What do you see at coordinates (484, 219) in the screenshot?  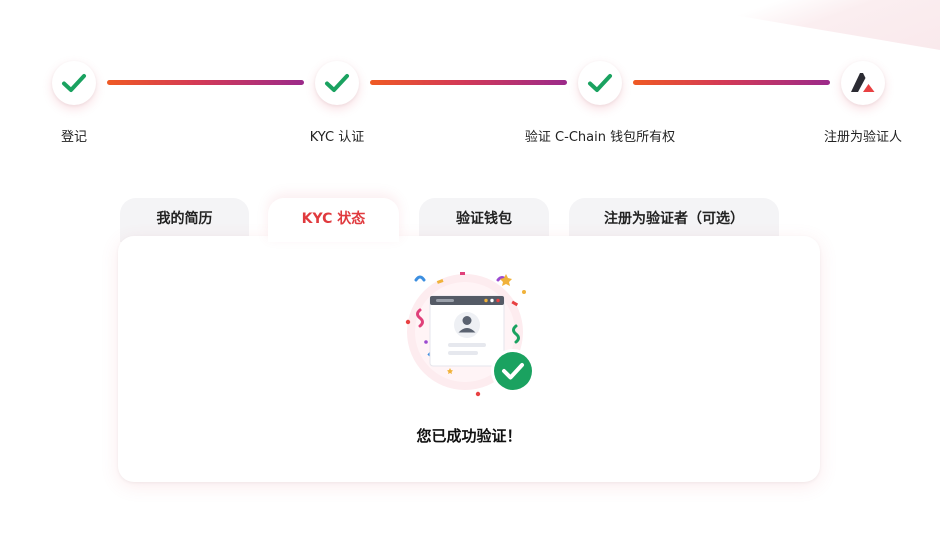 I see `tab-label: 验证钱包` at bounding box center [484, 219].